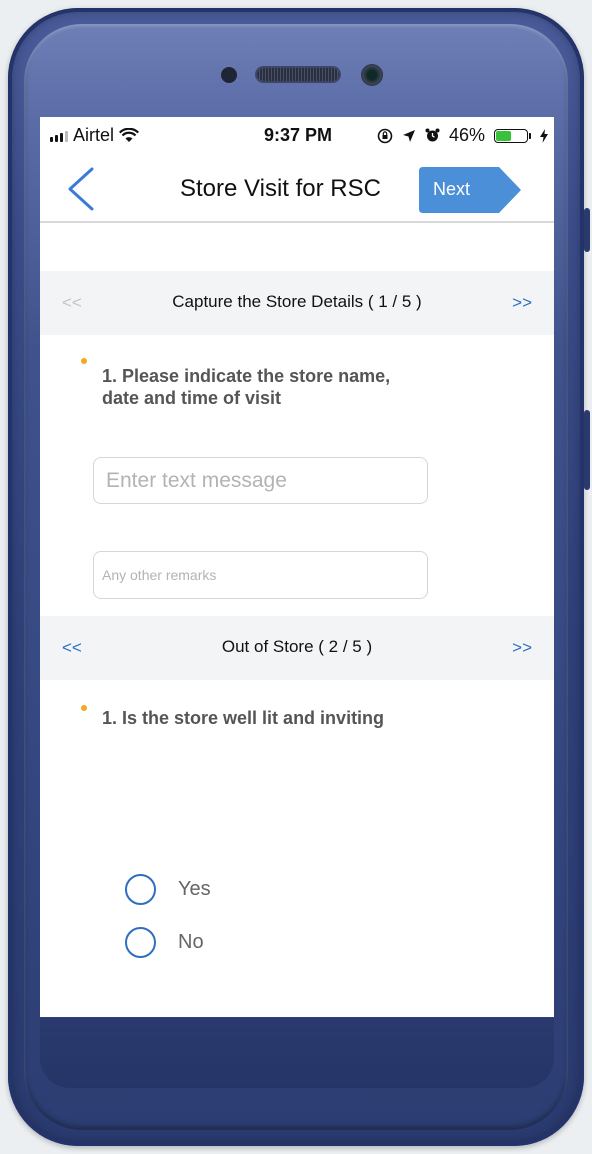 The width and height of the screenshot is (592, 1154). Describe the element at coordinates (168, 889) in the screenshot. I see `radio-option-yes: Yes` at that location.